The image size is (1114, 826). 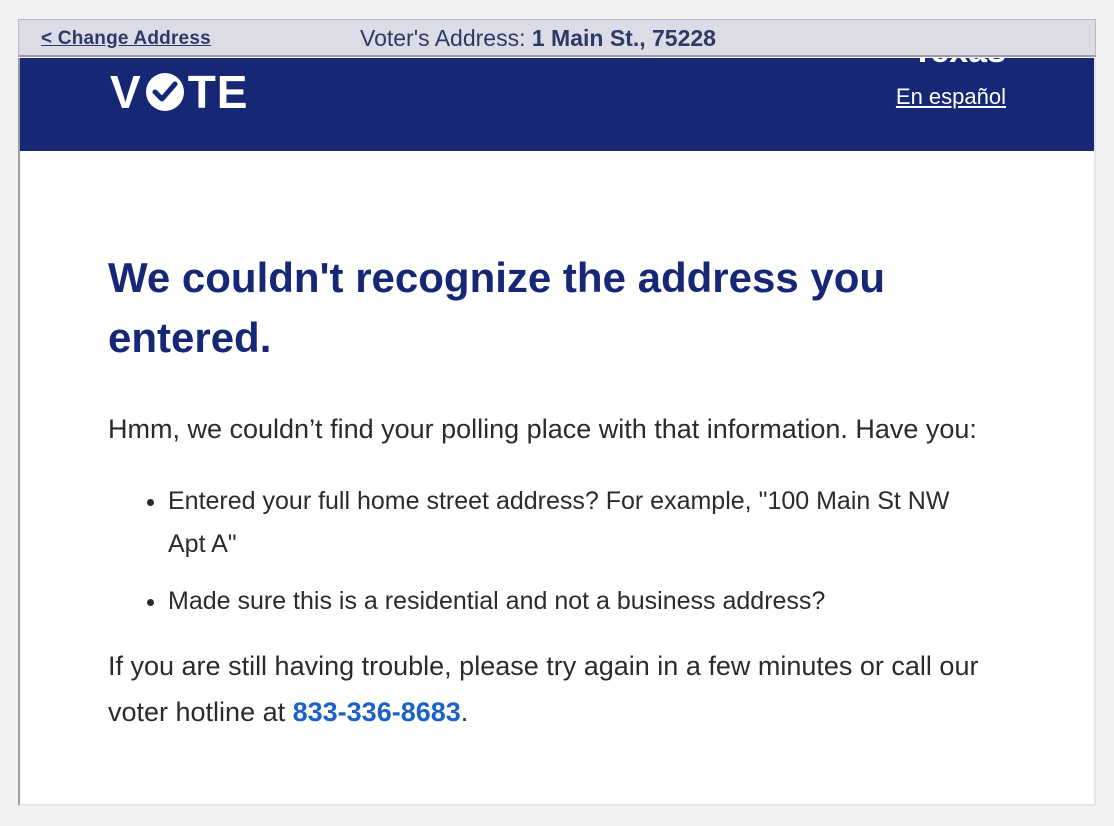 I want to click on change-address-link: < Change Address, so click(x=126, y=39).